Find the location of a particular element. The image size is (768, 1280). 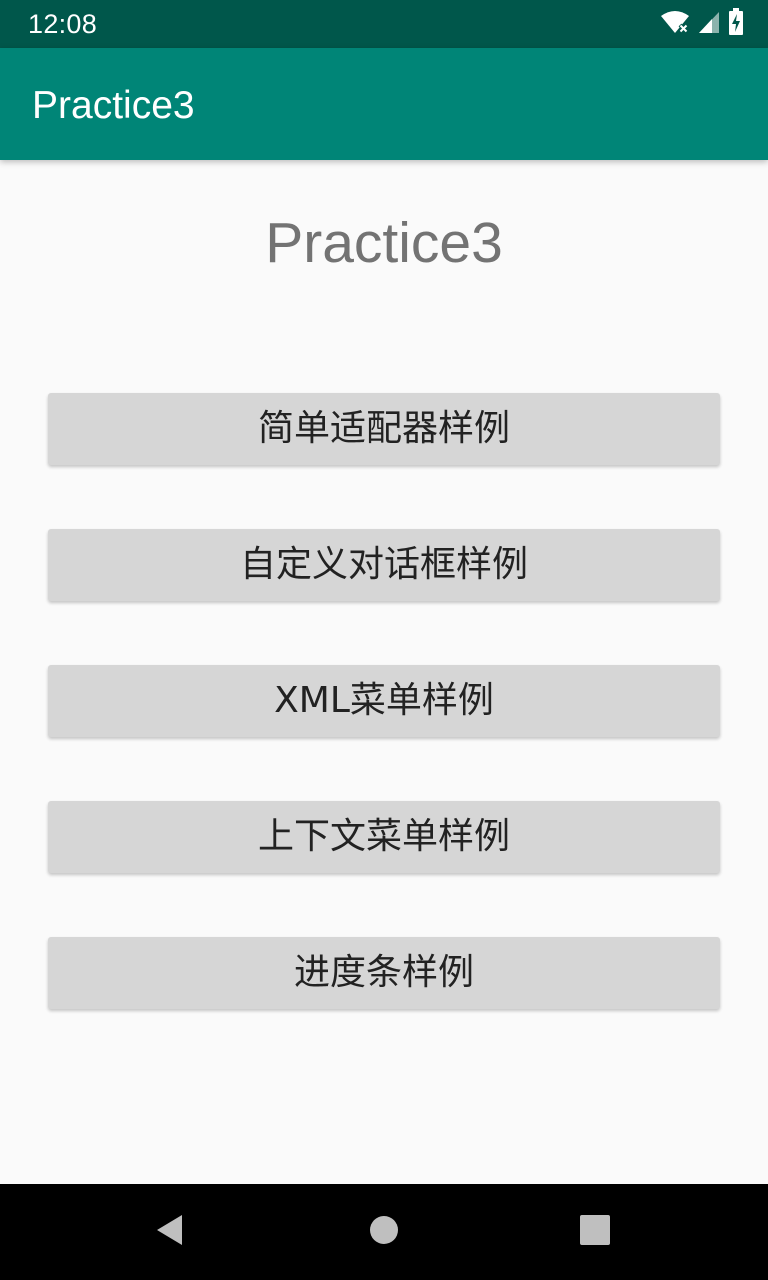

home-icon is located at coordinates (384, 1232).